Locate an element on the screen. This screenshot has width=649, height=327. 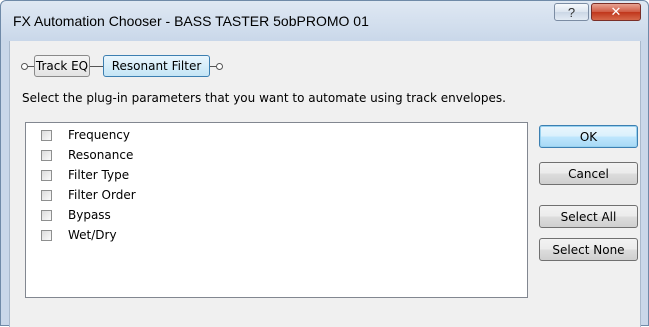
cancel-button-label: Cancel is located at coordinates (588, 173).